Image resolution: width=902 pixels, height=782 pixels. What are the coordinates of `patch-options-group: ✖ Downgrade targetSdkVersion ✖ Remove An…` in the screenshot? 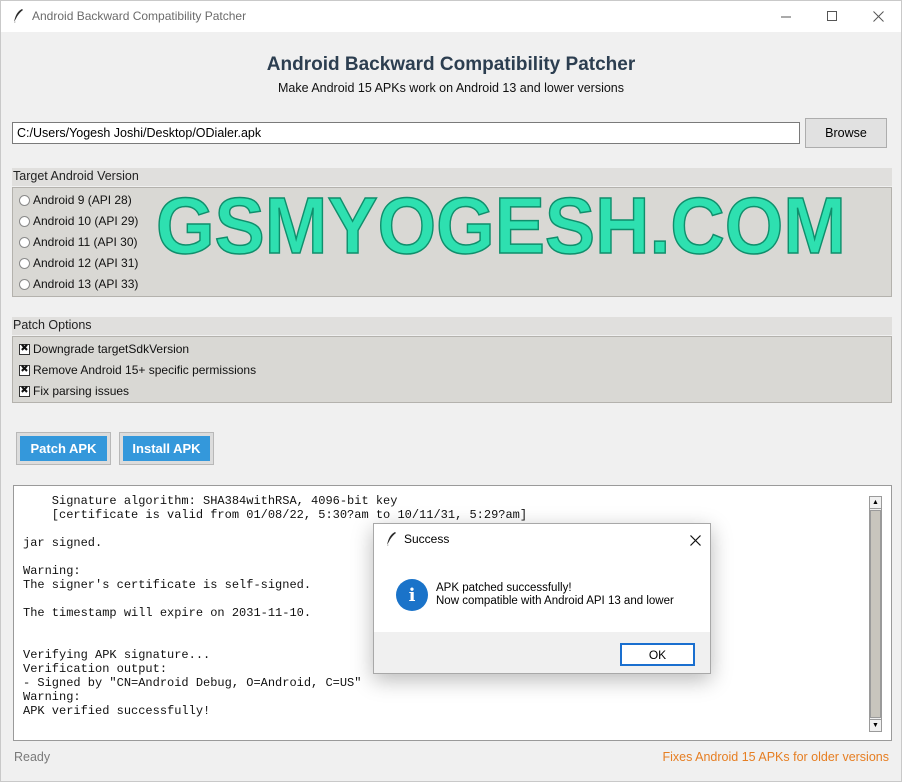 It's located at (452, 369).